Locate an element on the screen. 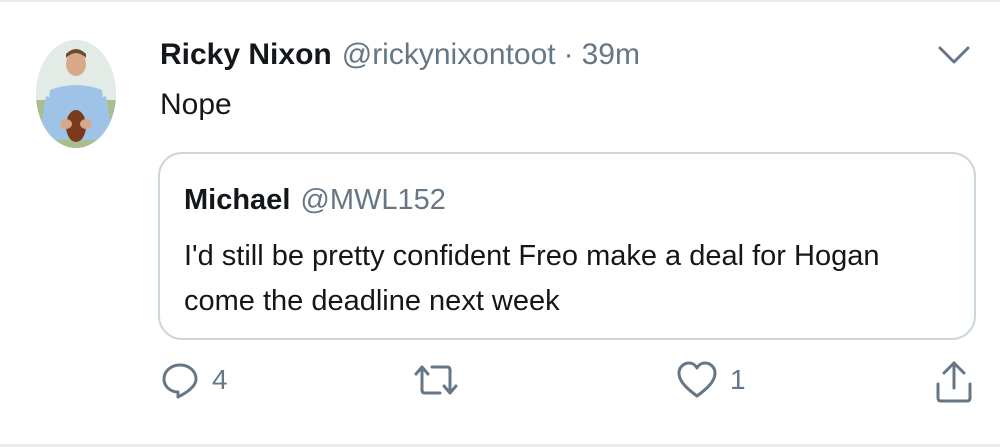 The height and width of the screenshot is (447, 1000). like-count: 1 is located at coordinates (738, 379).